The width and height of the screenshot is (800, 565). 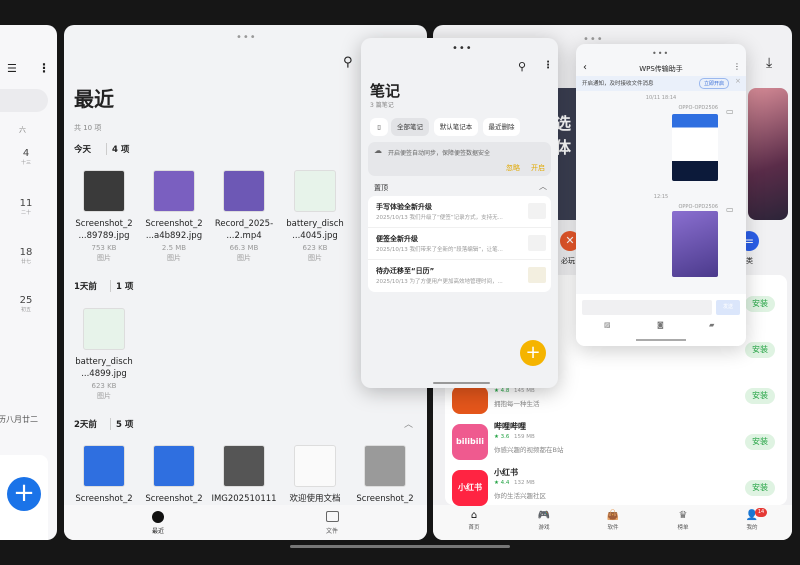 What do you see at coordinates (502, 391) in the screenshot?
I see `app-rating: ★ 4.8` at bounding box center [502, 391].